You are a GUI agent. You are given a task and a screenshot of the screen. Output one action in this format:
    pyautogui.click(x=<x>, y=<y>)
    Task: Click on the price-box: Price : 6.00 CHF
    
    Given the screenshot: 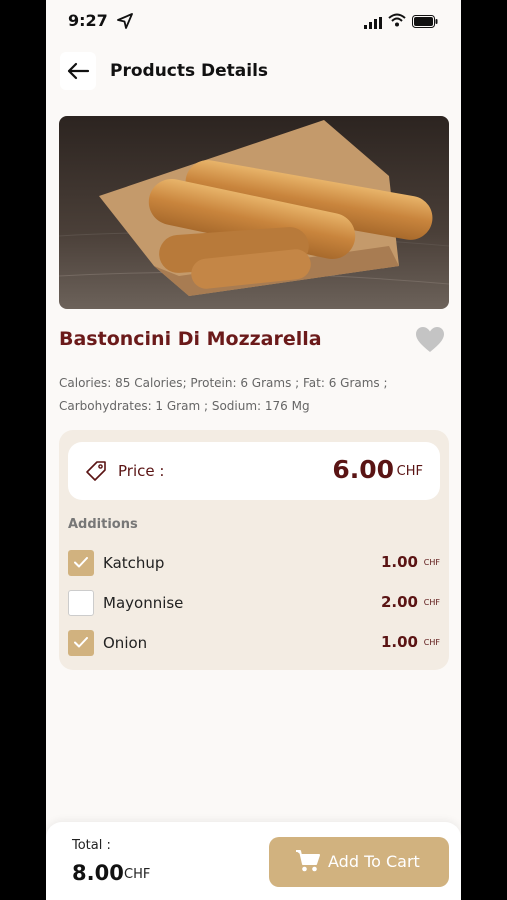 What is the action you would take?
    pyautogui.click(x=254, y=471)
    